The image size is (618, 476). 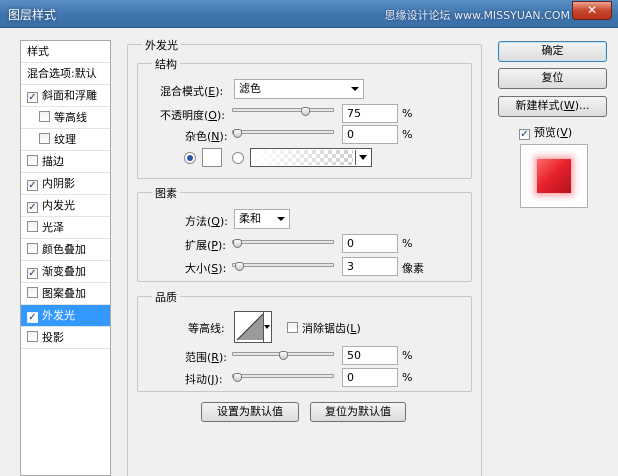 I want to click on antialias-checkbox-box, so click(x=292, y=327).